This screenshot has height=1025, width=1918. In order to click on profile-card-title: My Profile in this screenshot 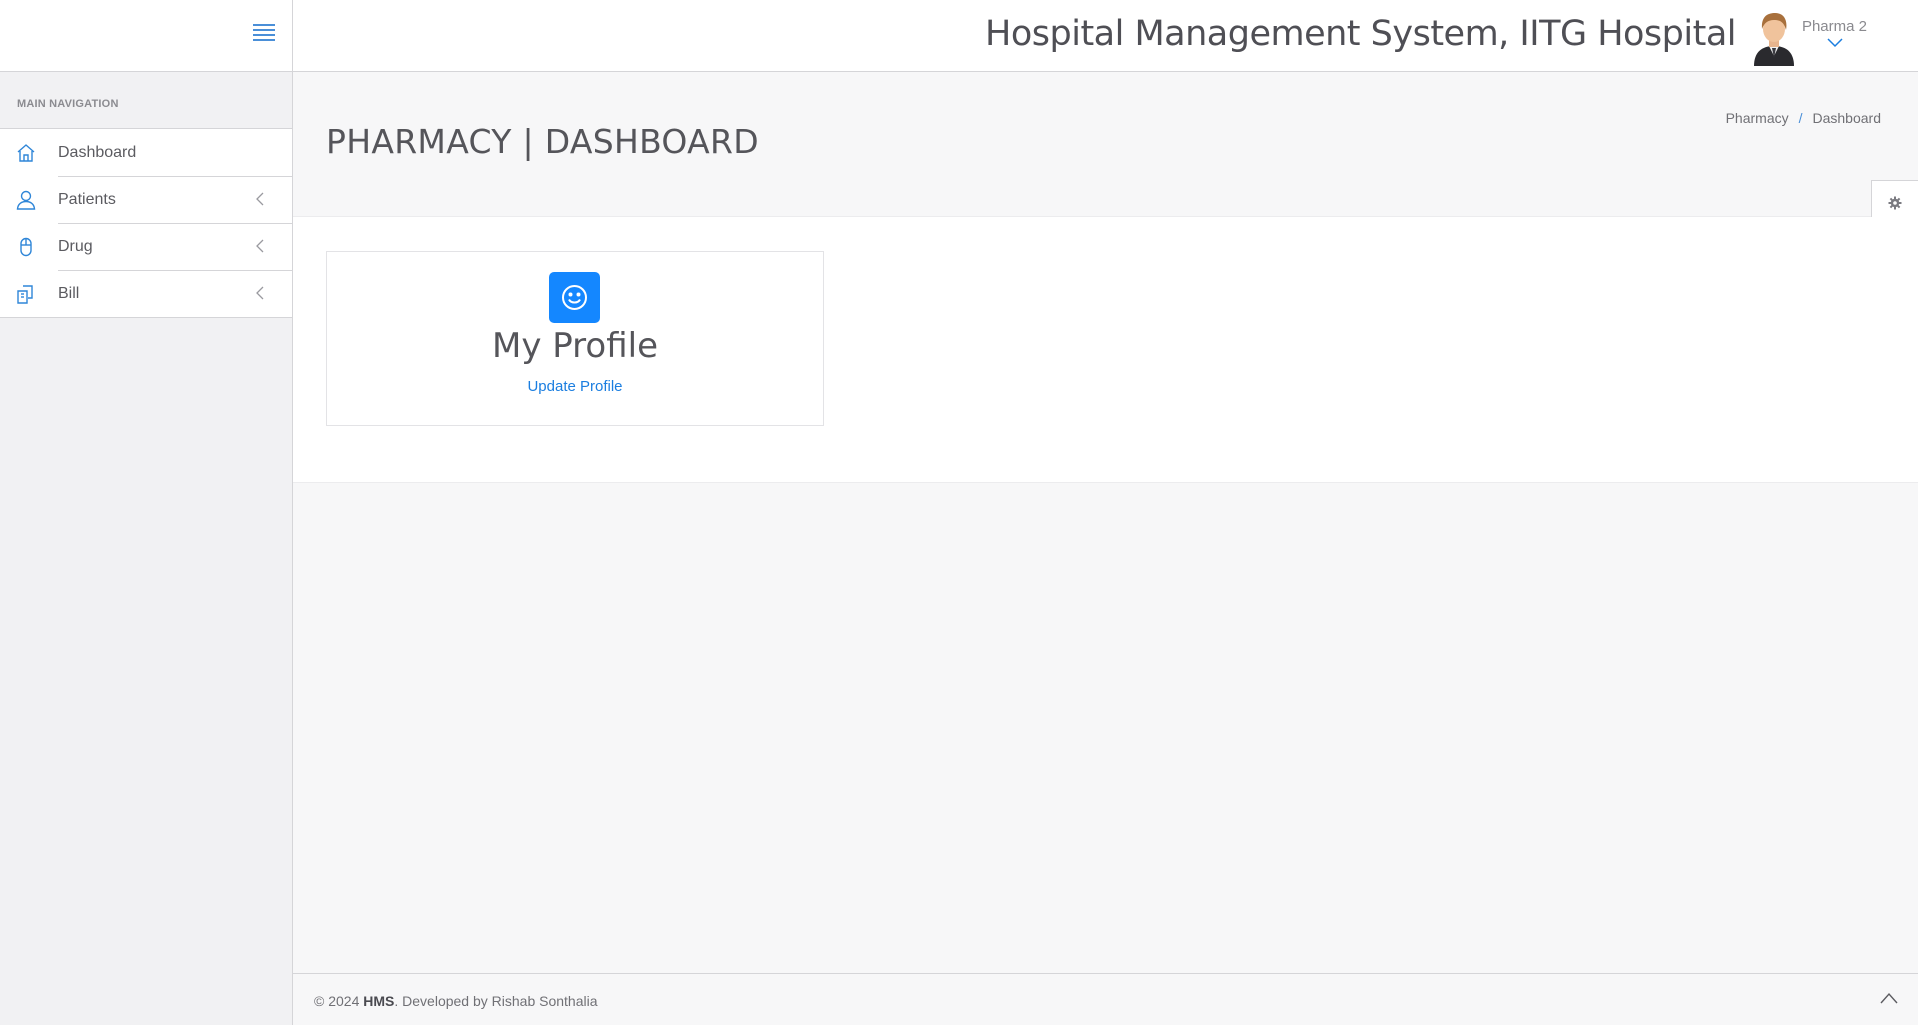, I will do `click(575, 346)`.